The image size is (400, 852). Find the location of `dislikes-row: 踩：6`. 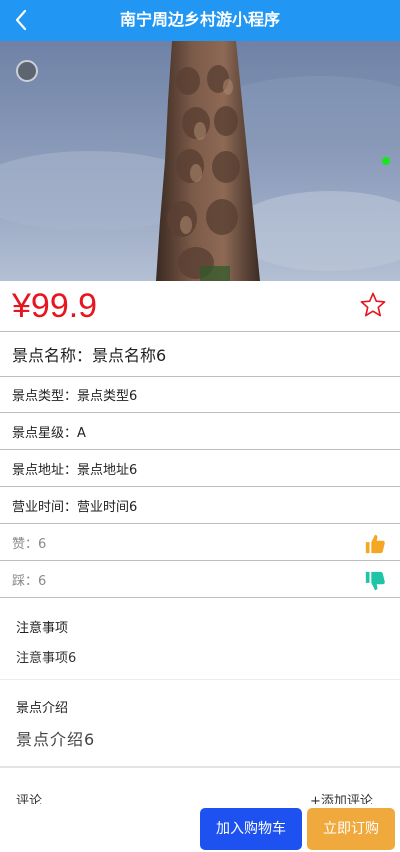

dislikes-row: 踩：6 is located at coordinates (200, 579).